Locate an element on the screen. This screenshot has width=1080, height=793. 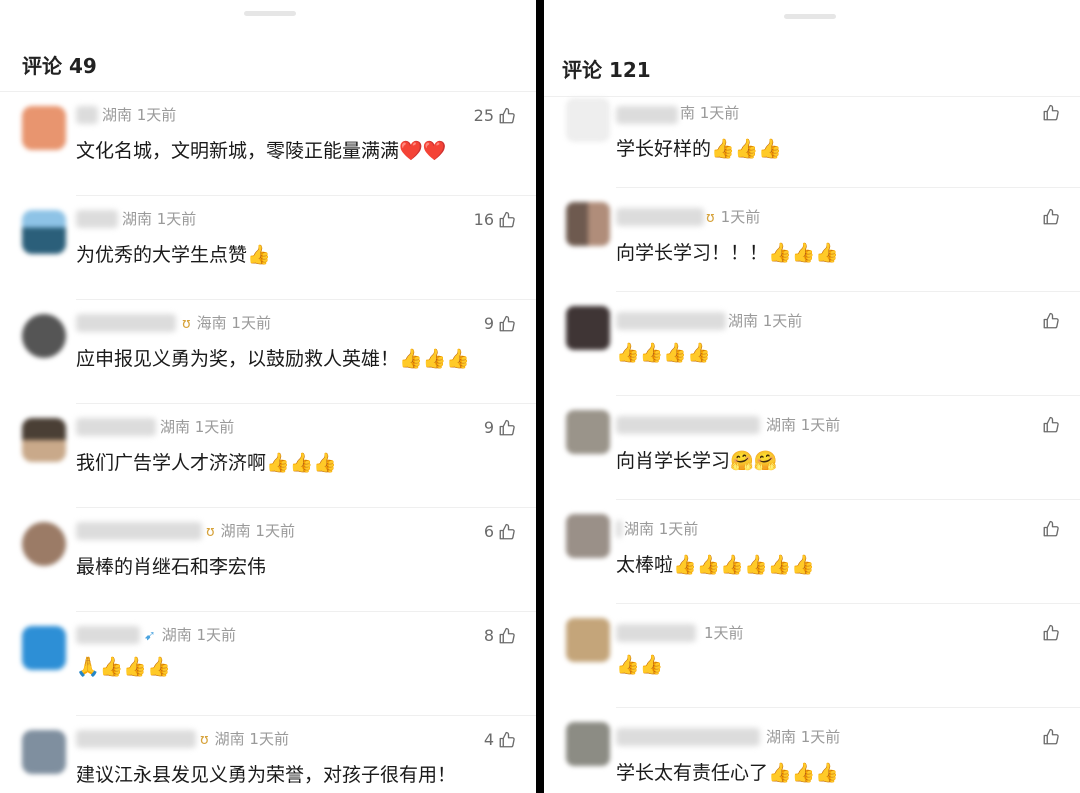
comment-item: 湖南 1天前 向肖学长学习🤗🤗 is located at coordinates (812, 448).